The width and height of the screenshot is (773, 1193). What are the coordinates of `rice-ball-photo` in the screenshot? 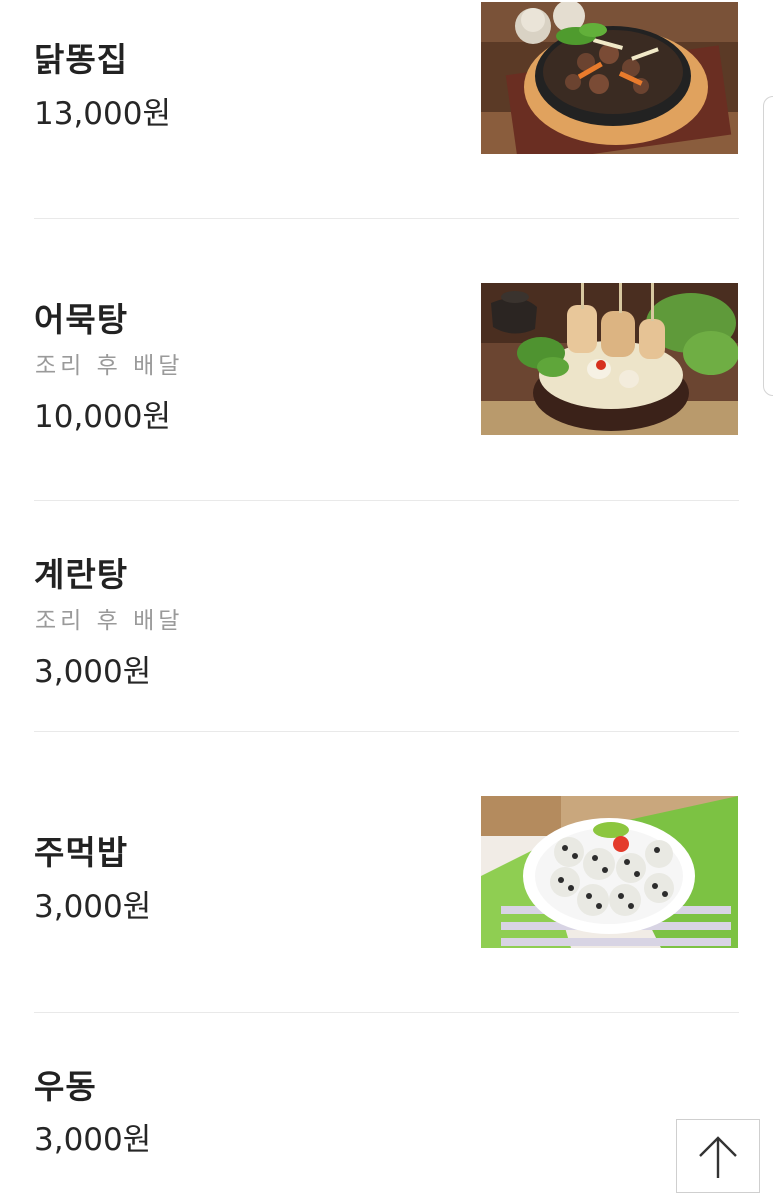 It's located at (609, 872).